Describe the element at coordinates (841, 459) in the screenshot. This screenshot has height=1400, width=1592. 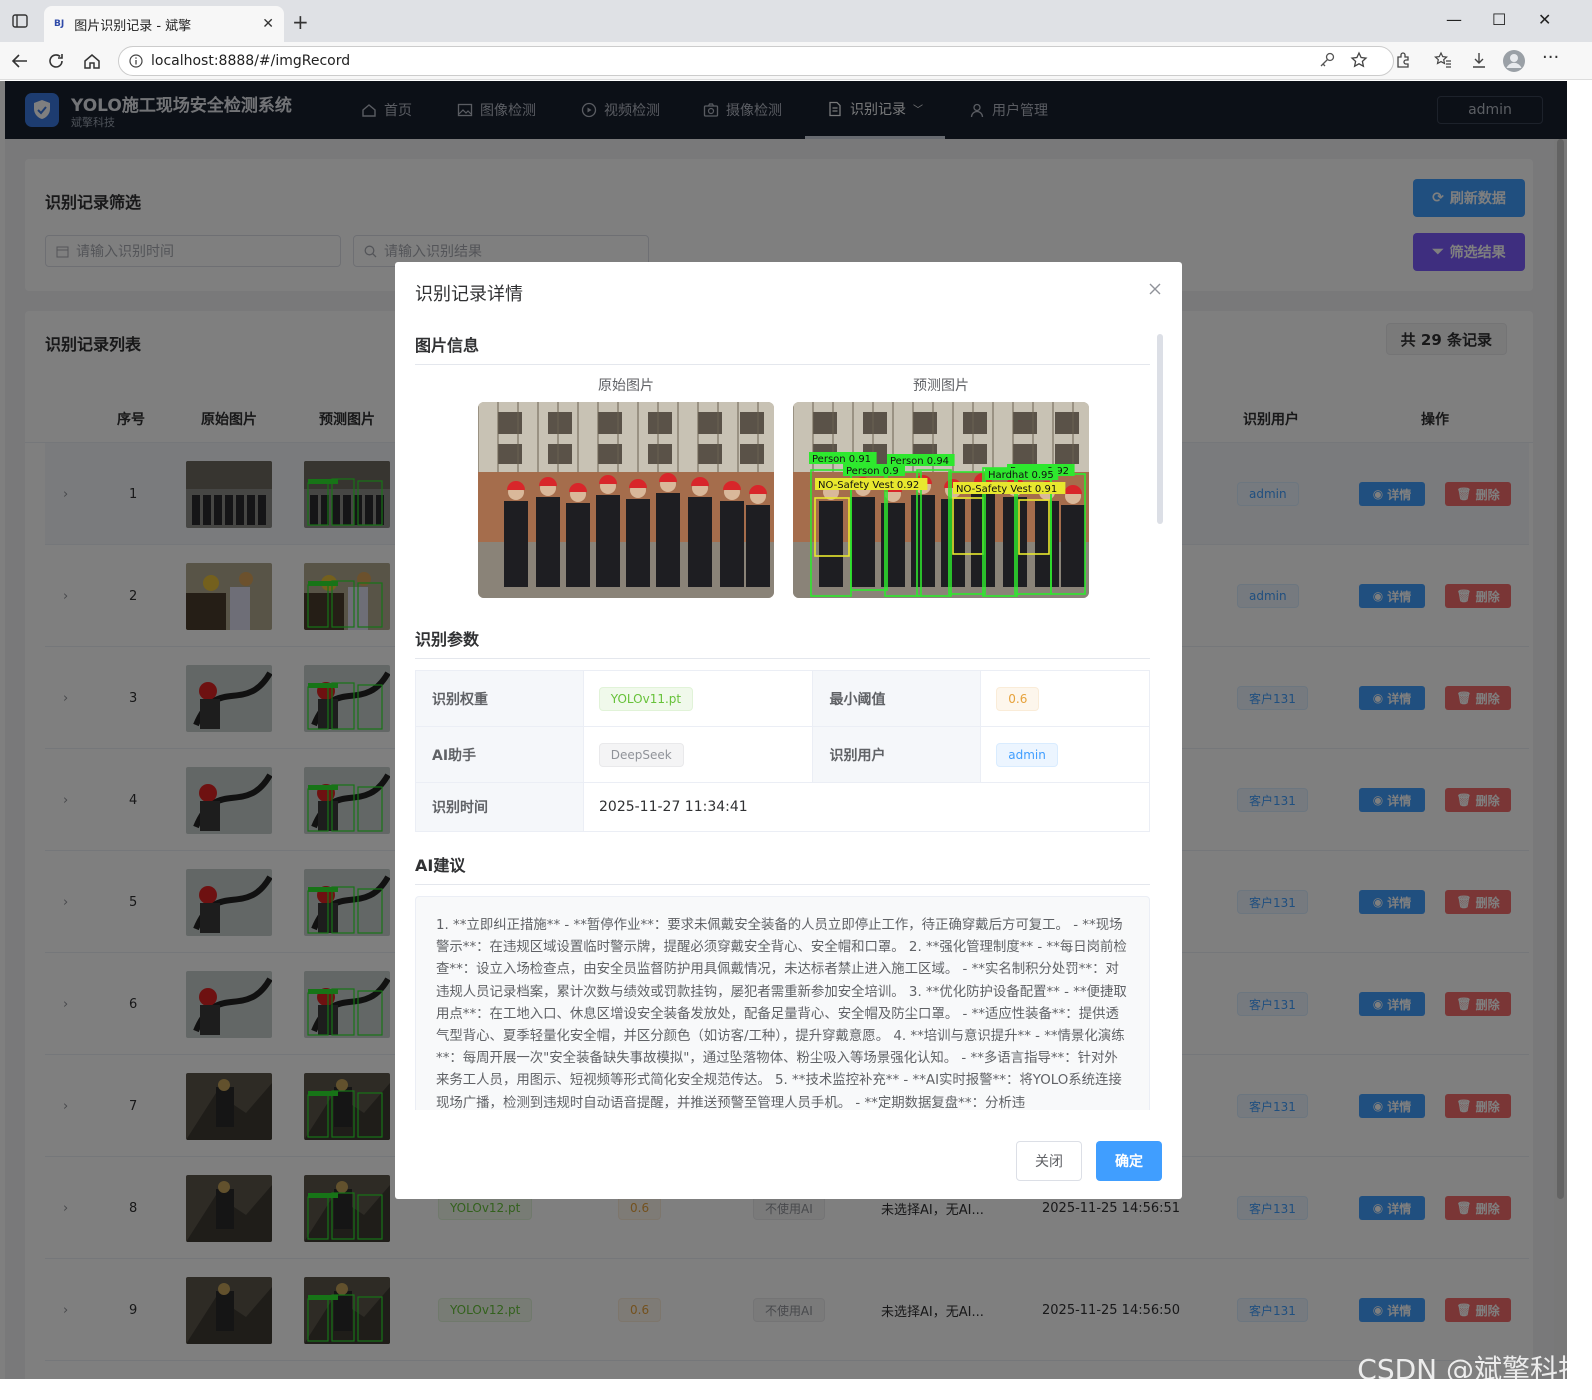
I see `detection-label: Person 0.91` at that location.